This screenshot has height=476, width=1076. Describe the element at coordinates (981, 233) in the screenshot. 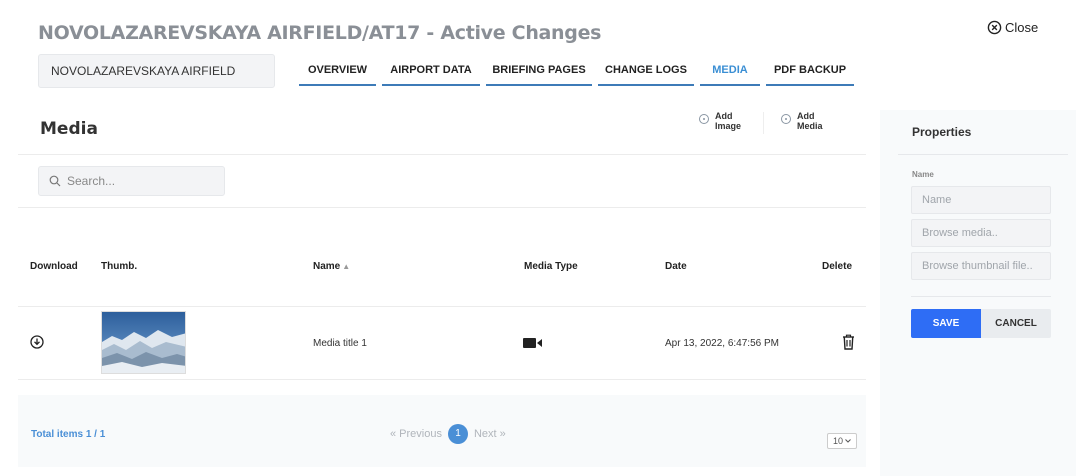

I see `browse-media-field` at that location.